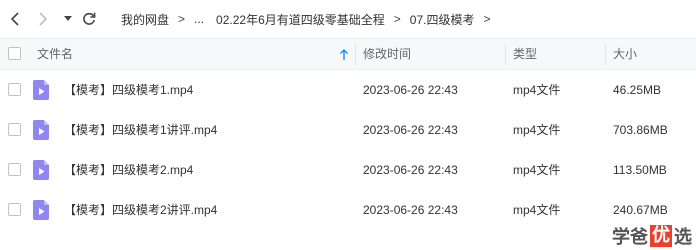  I want to click on sort-arrow-up-icon, so click(344, 54).